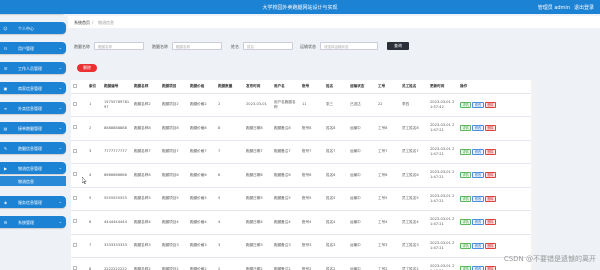 The image size is (600, 270). What do you see at coordinates (5, 202) in the screenshot?
I see `service-icon: ◈` at bounding box center [5, 202].